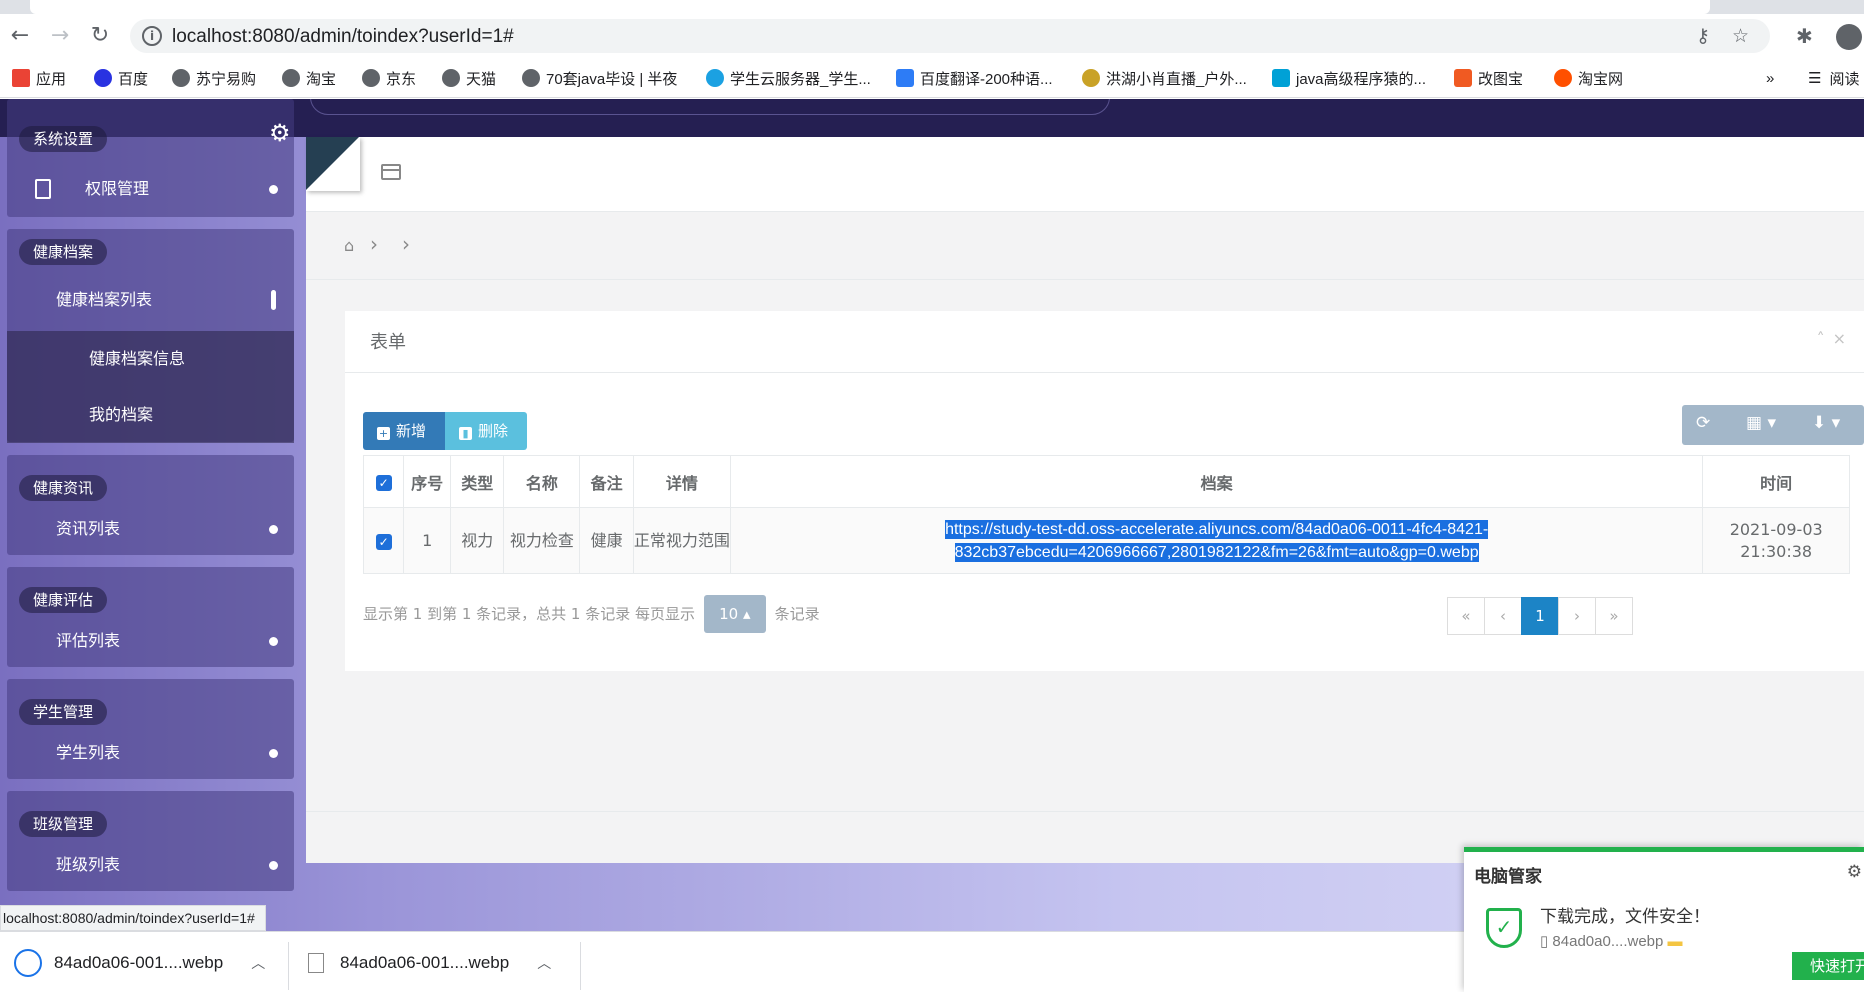 The width and height of the screenshot is (1864, 992). What do you see at coordinates (1614, 616) in the screenshot?
I see `last-page-button: »` at bounding box center [1614, 616].